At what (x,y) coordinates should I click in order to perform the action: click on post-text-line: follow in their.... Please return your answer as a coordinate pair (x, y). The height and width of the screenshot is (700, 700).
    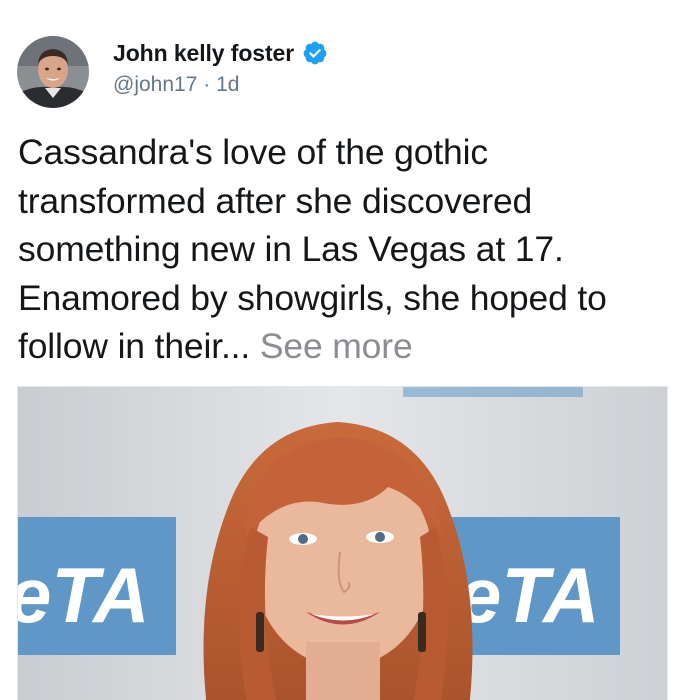
    Looking at the image, I should click on (139, 346).